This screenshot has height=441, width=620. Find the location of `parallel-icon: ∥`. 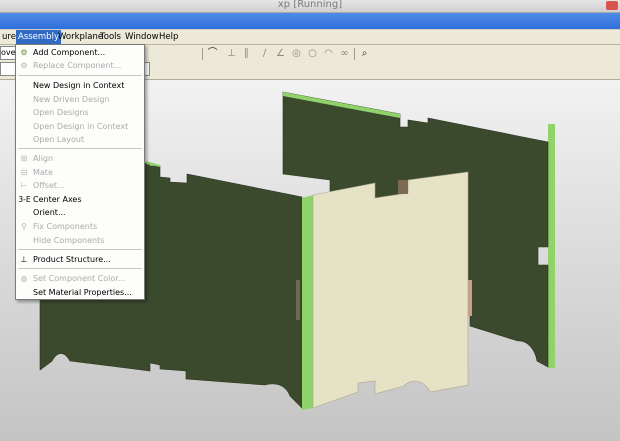

parallel-icon: ∥ is located at coordinates (246, 53).